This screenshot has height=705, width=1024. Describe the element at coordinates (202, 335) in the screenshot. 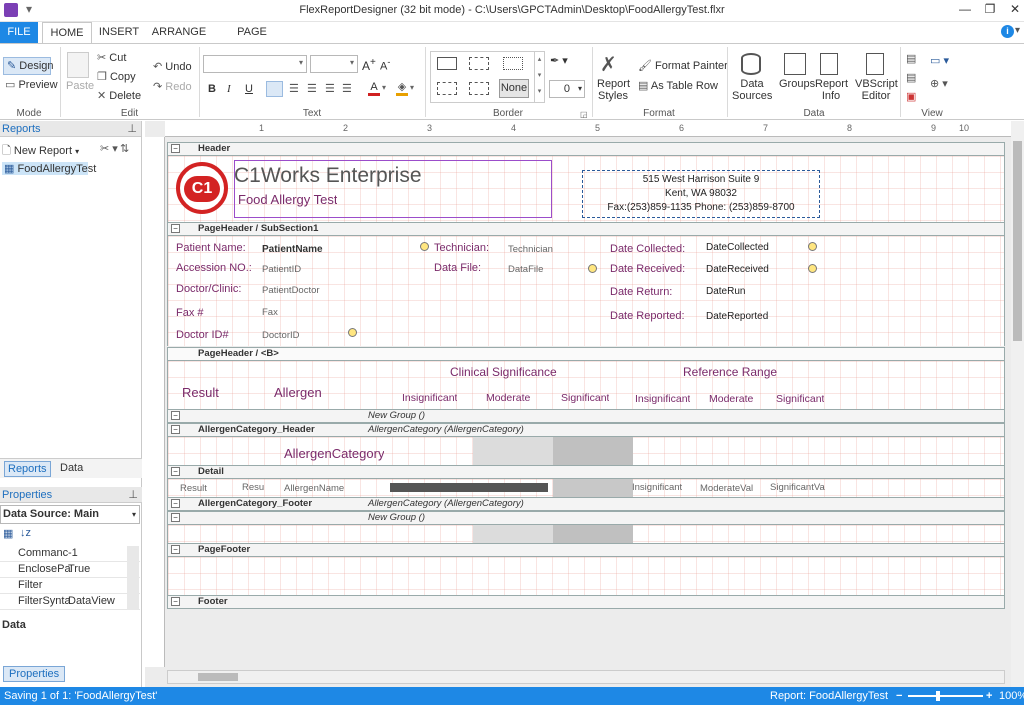

I see `doctor-id-label: Doctor ID#` at that location.